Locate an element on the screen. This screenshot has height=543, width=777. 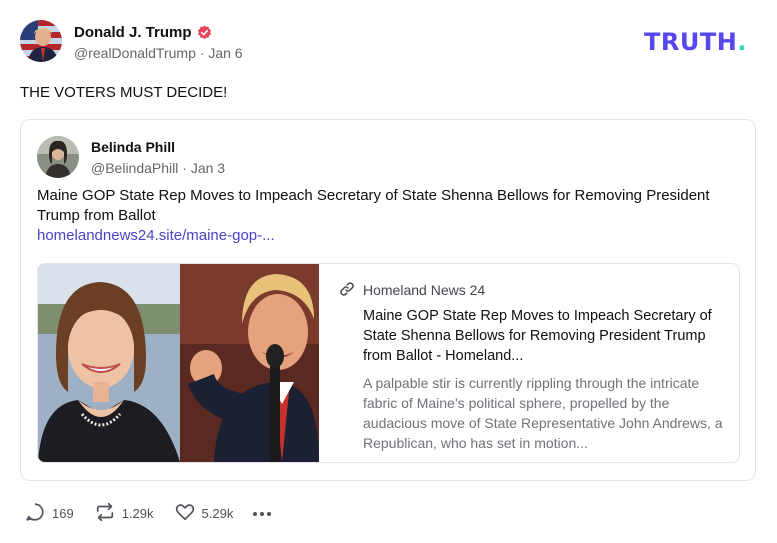
heart-icon is located at coordinates (188, 513).